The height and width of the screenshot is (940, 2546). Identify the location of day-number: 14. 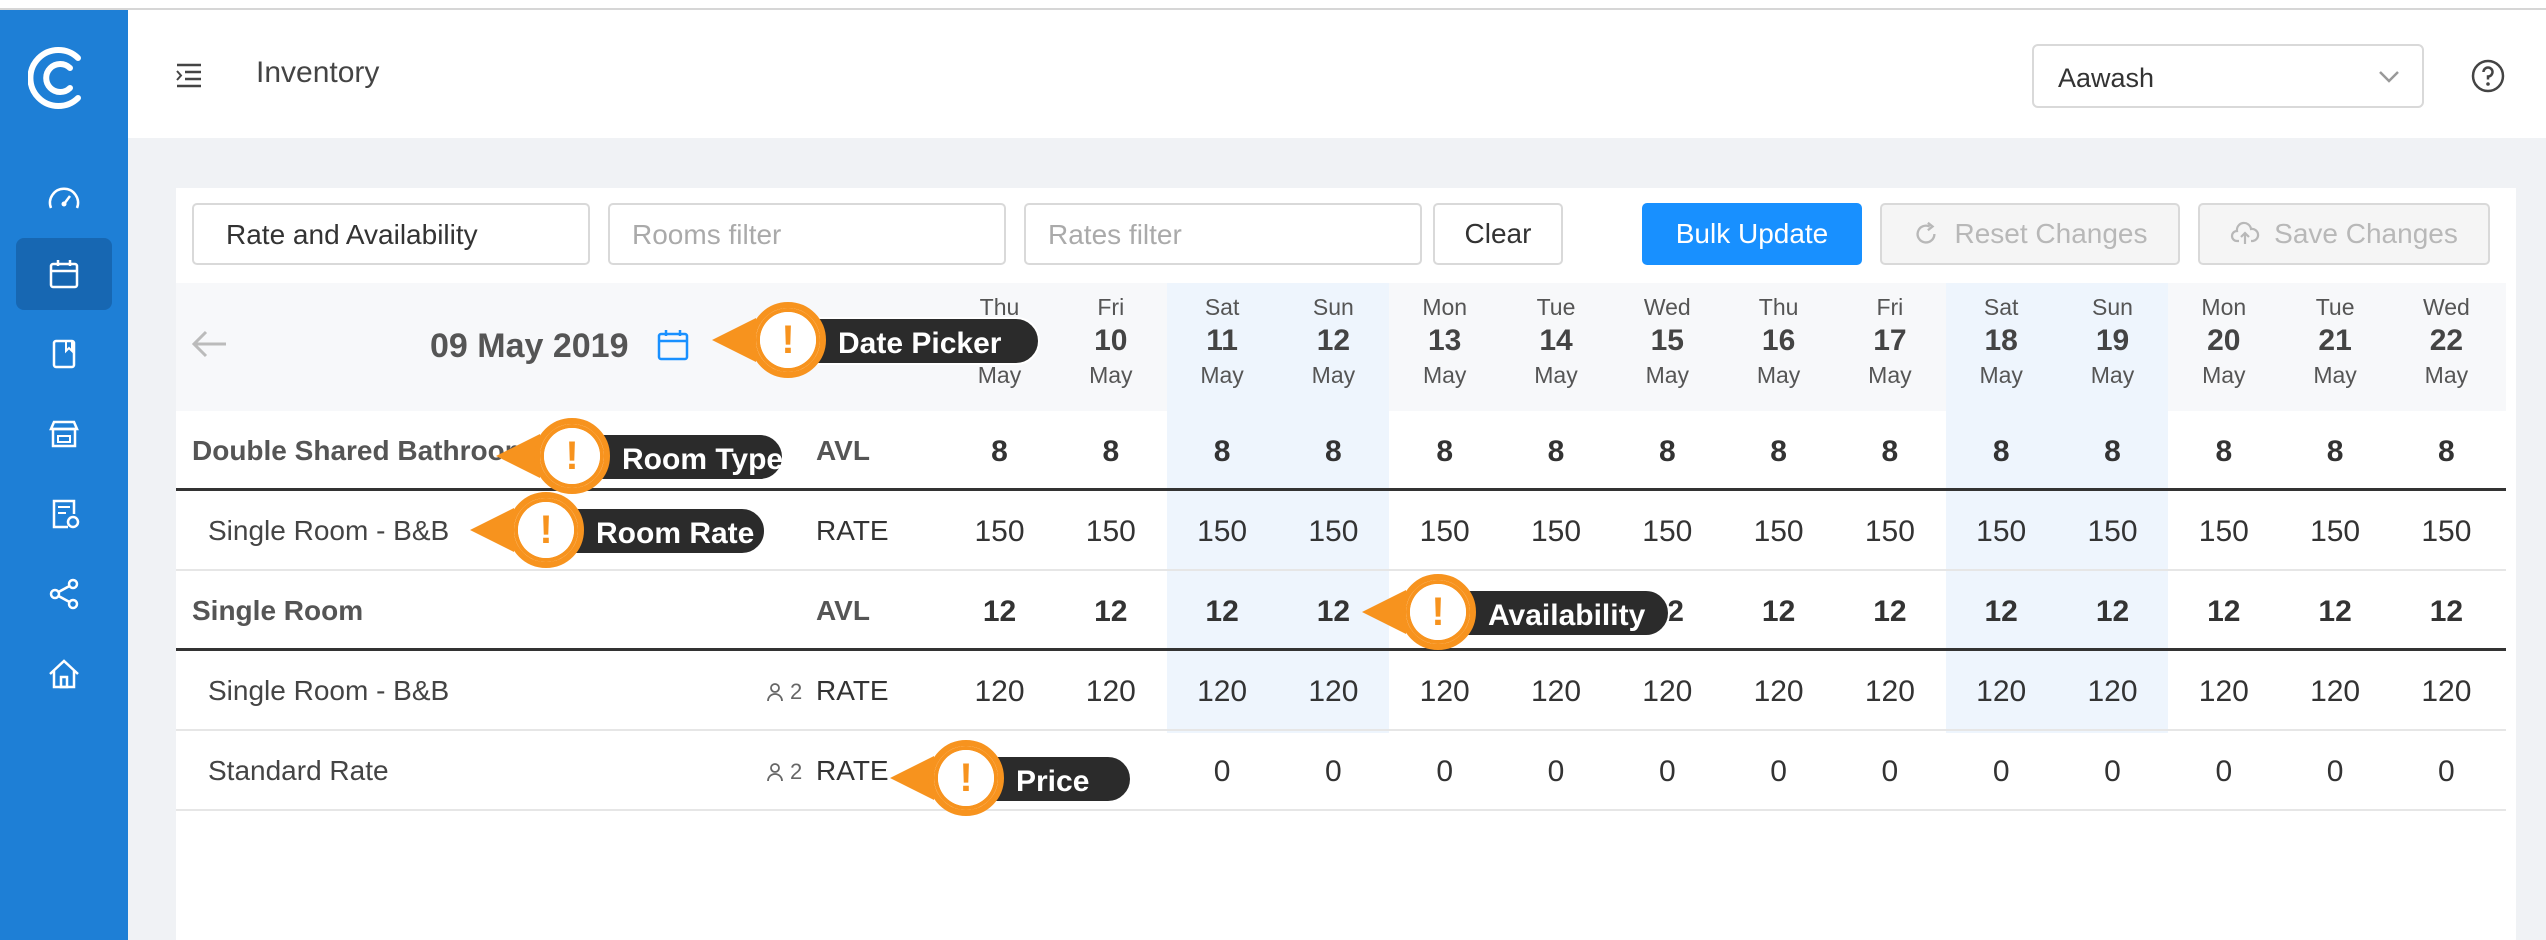
(1556, 340).